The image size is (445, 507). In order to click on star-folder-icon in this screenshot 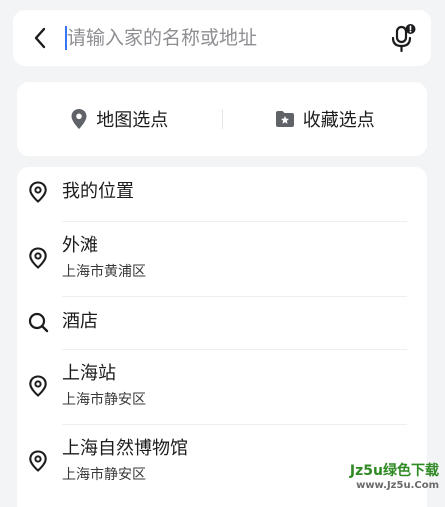, I will do `click(285, 119)`.